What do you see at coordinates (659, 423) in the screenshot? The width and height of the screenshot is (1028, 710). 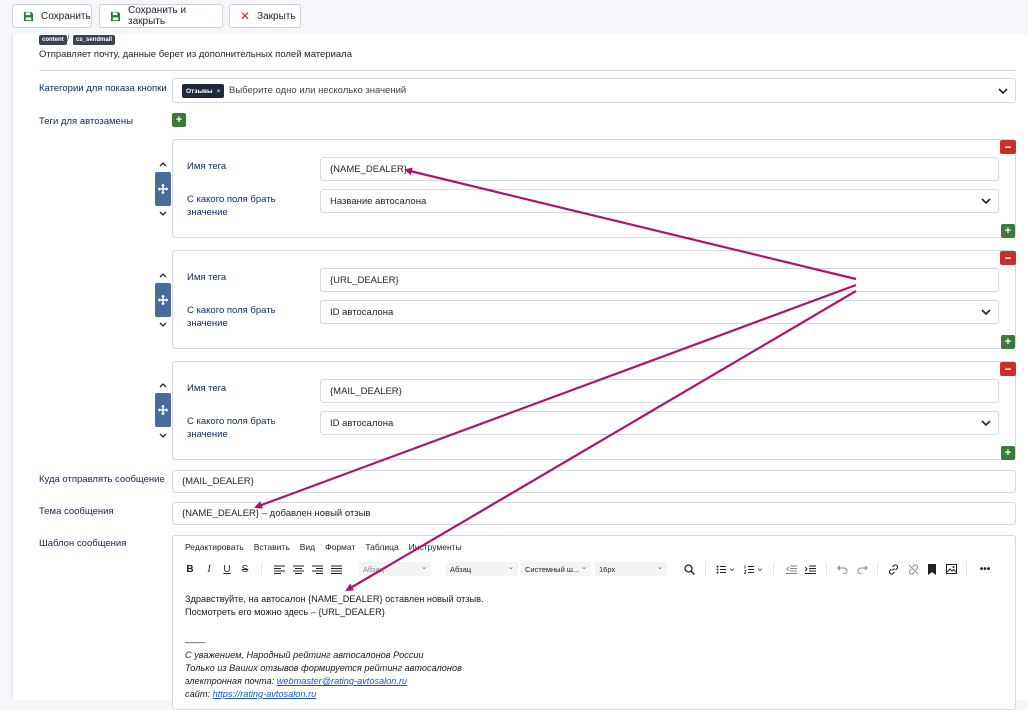 I see `tag-field-select-3: ID автосалона` at bounding box center [659, 423].